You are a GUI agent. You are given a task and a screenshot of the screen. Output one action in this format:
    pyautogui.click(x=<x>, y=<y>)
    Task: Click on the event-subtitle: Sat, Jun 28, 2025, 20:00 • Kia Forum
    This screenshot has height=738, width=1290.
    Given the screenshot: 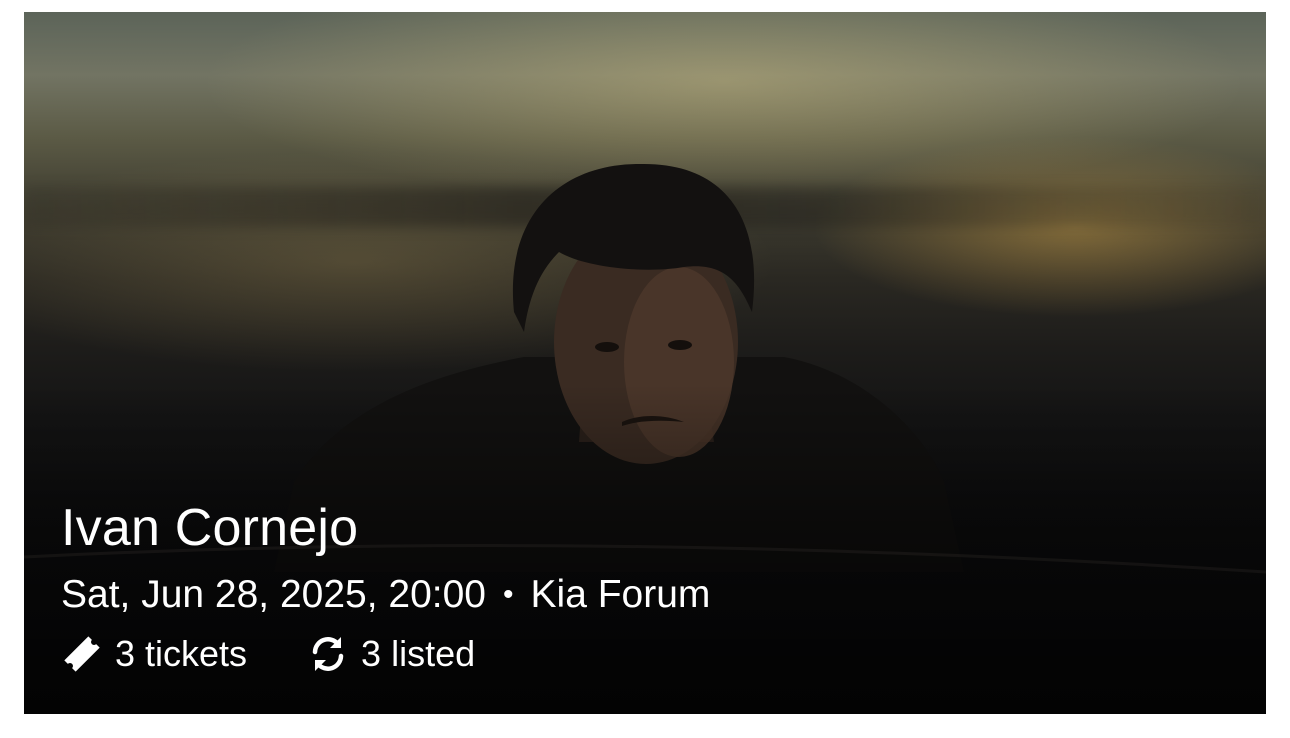 What is the action you would take?
    pyautogui.click(x=385, y=595)
    